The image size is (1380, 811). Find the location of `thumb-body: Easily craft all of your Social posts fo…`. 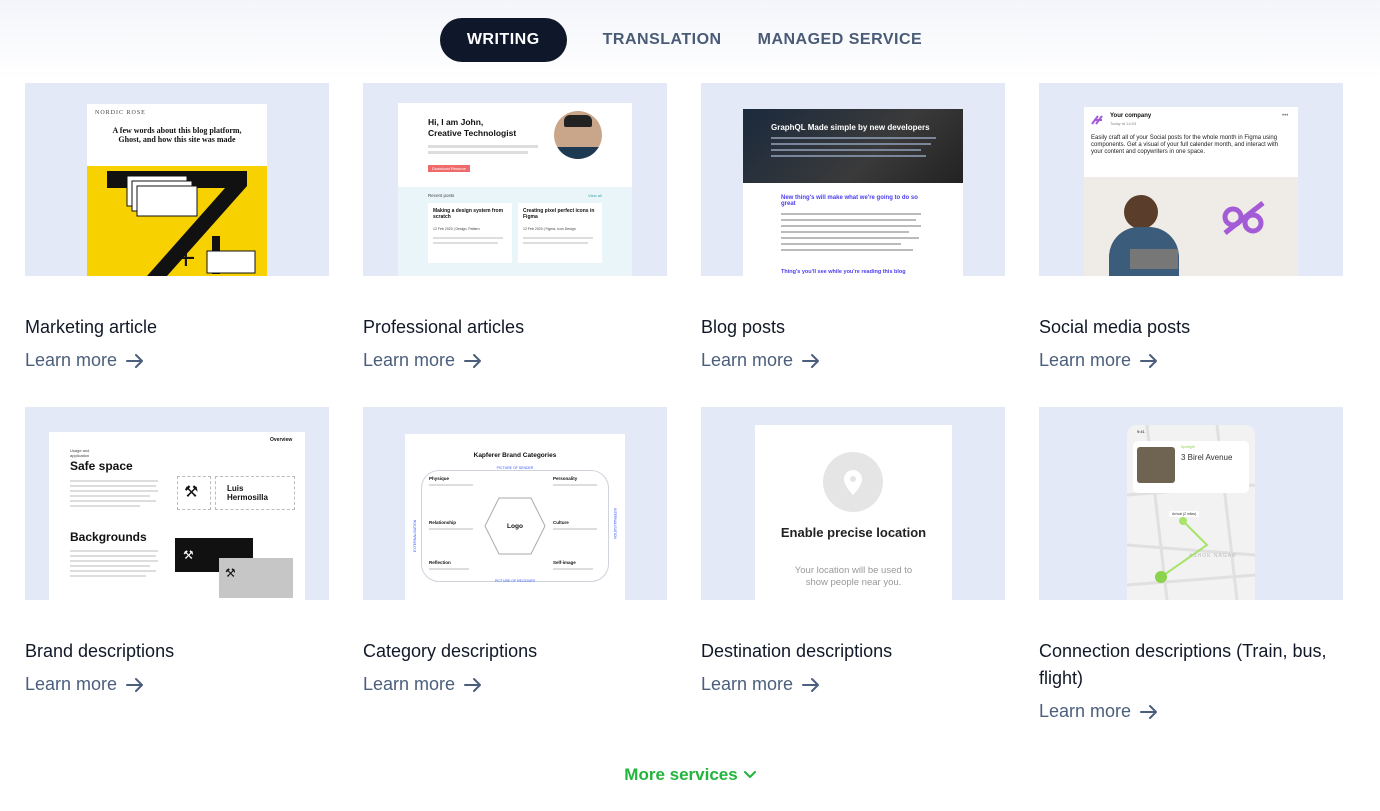

thumb-body: Easily craft all of your Social posts fo… is located at coordinates (1185, 145).